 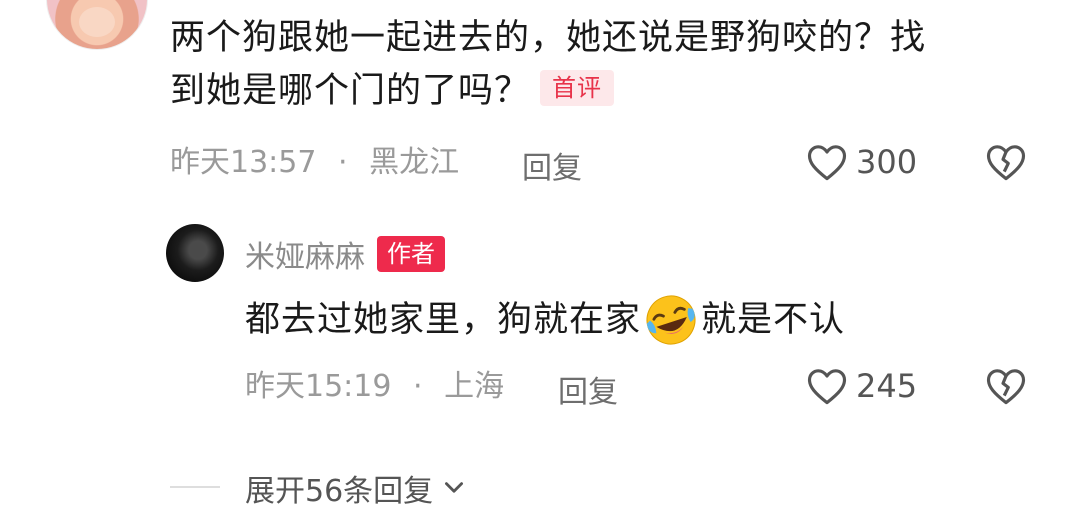 I want to click on comment-location: 黑龙江, so click(x=414, y=162).